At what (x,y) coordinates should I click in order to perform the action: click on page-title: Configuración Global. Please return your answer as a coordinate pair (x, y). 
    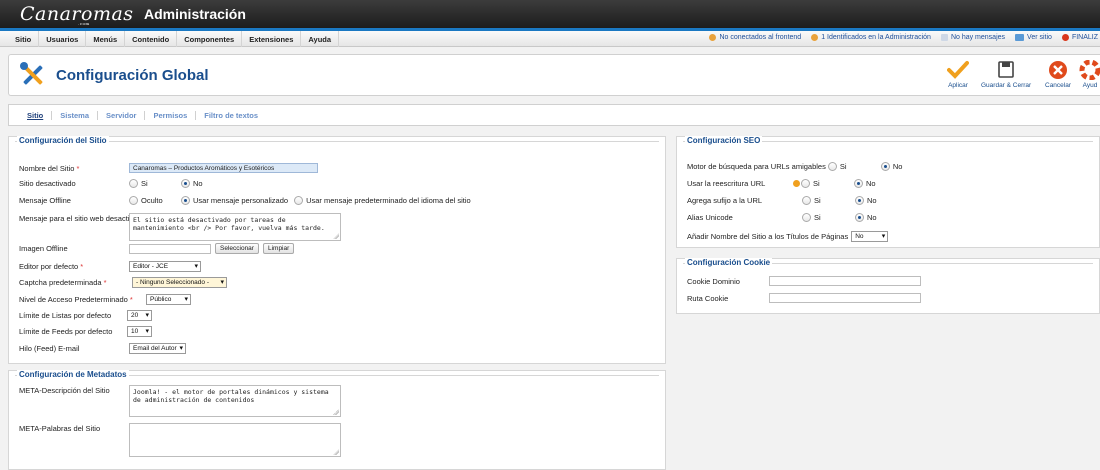
    Looking at the image, I should click on (132, 75).